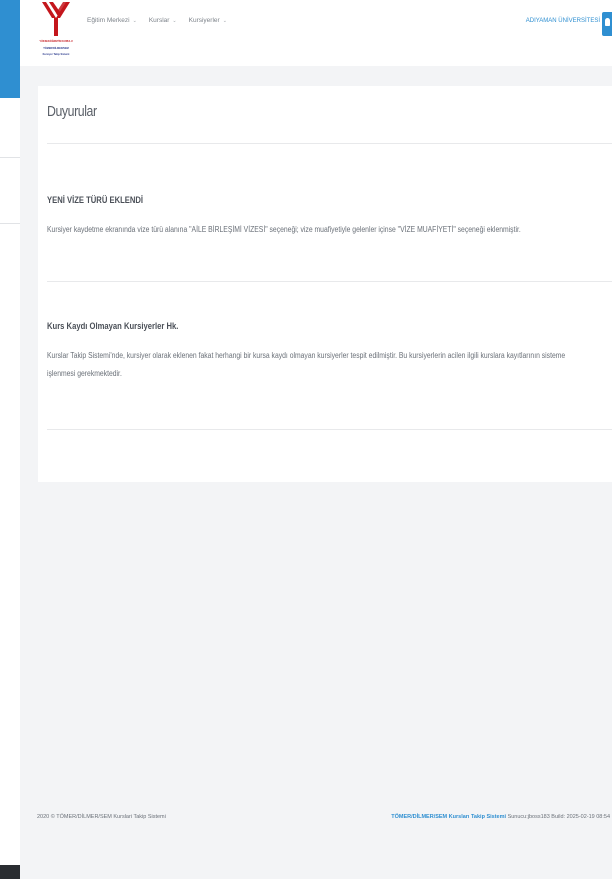 The height and width of the screenshot is (879, 612). What do you see at coordinates (449, 817) in the screenshot?
I see `footer-brand: TÖMER/DİLMER/SEM Kursları Takip Sistemi` at bounding box center [449, 817].